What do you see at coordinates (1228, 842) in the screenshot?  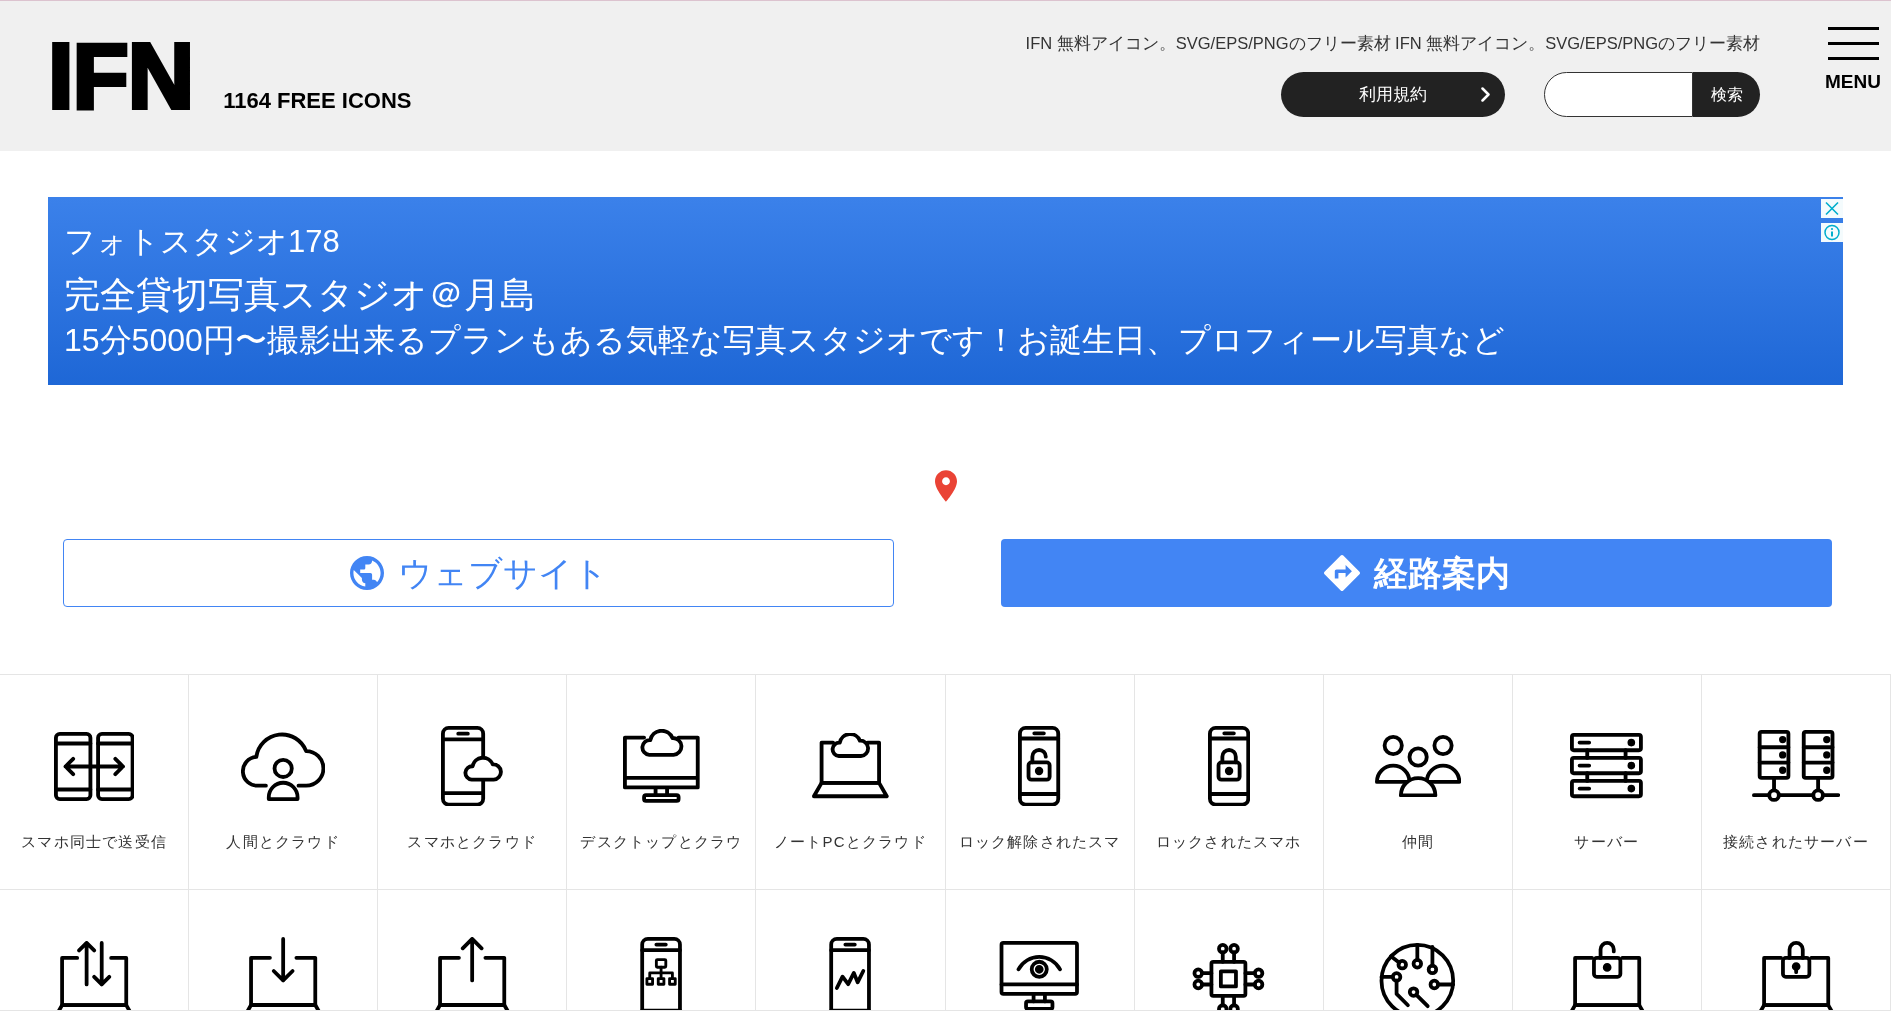 I see `icon-label: ロックされたスマホ` at bounding box center [1228, 842].